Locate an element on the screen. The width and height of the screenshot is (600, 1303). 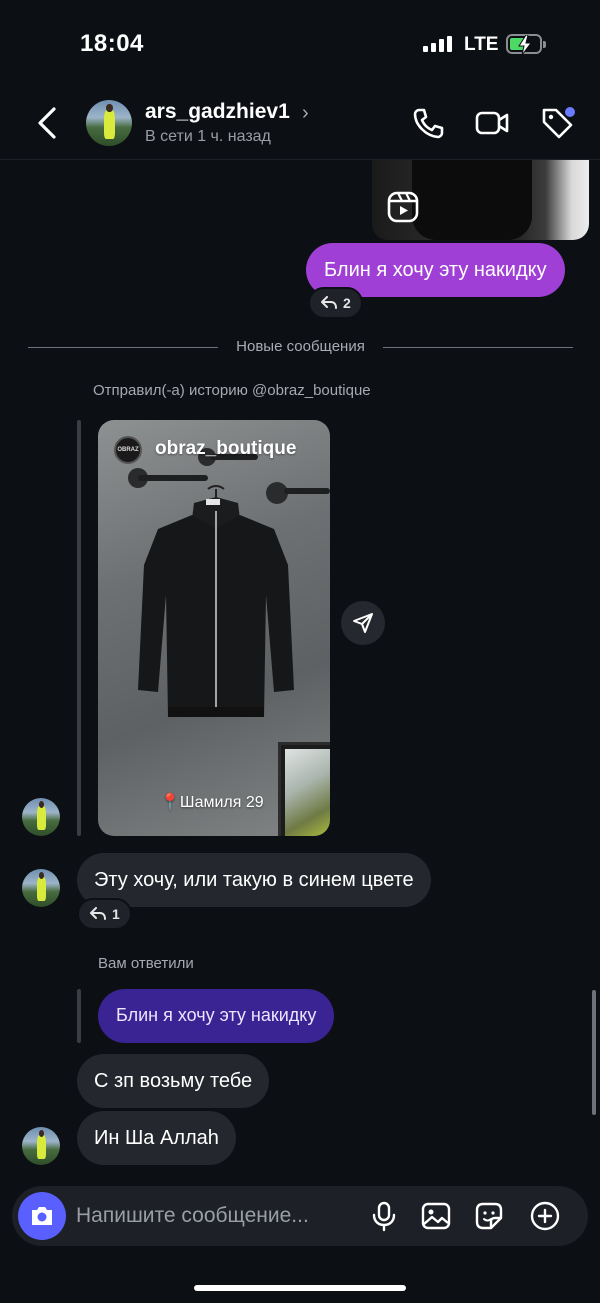
forward-button is located at coordinates (363, 623).